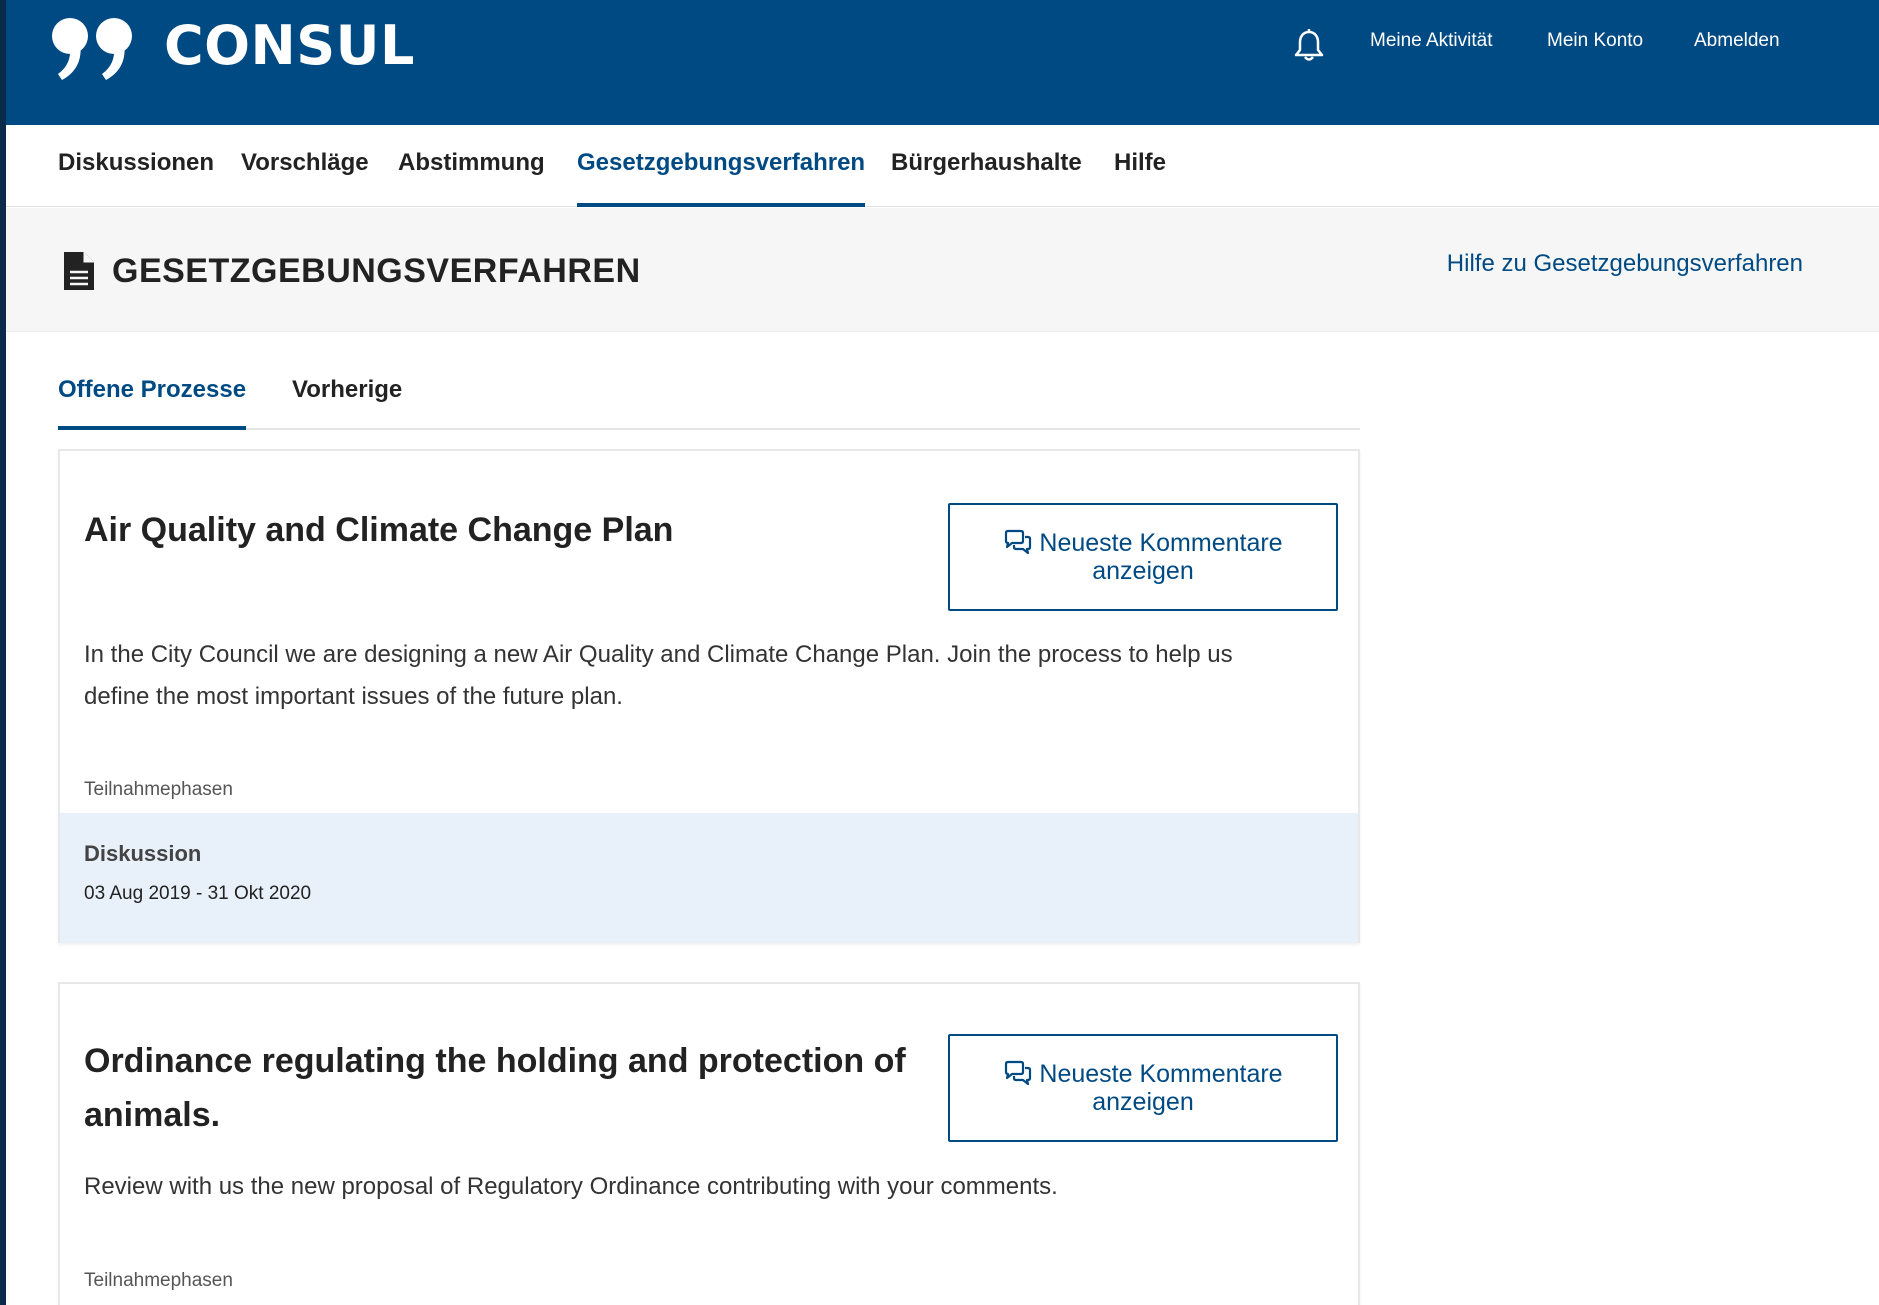 This screenshot has width=1879, height=1305. Describe the element at coordinates (709, 878) in the screenshot. I see `phase-item: Diskussion 03 Aug 2019 - 31 Okt 2020` at that location.